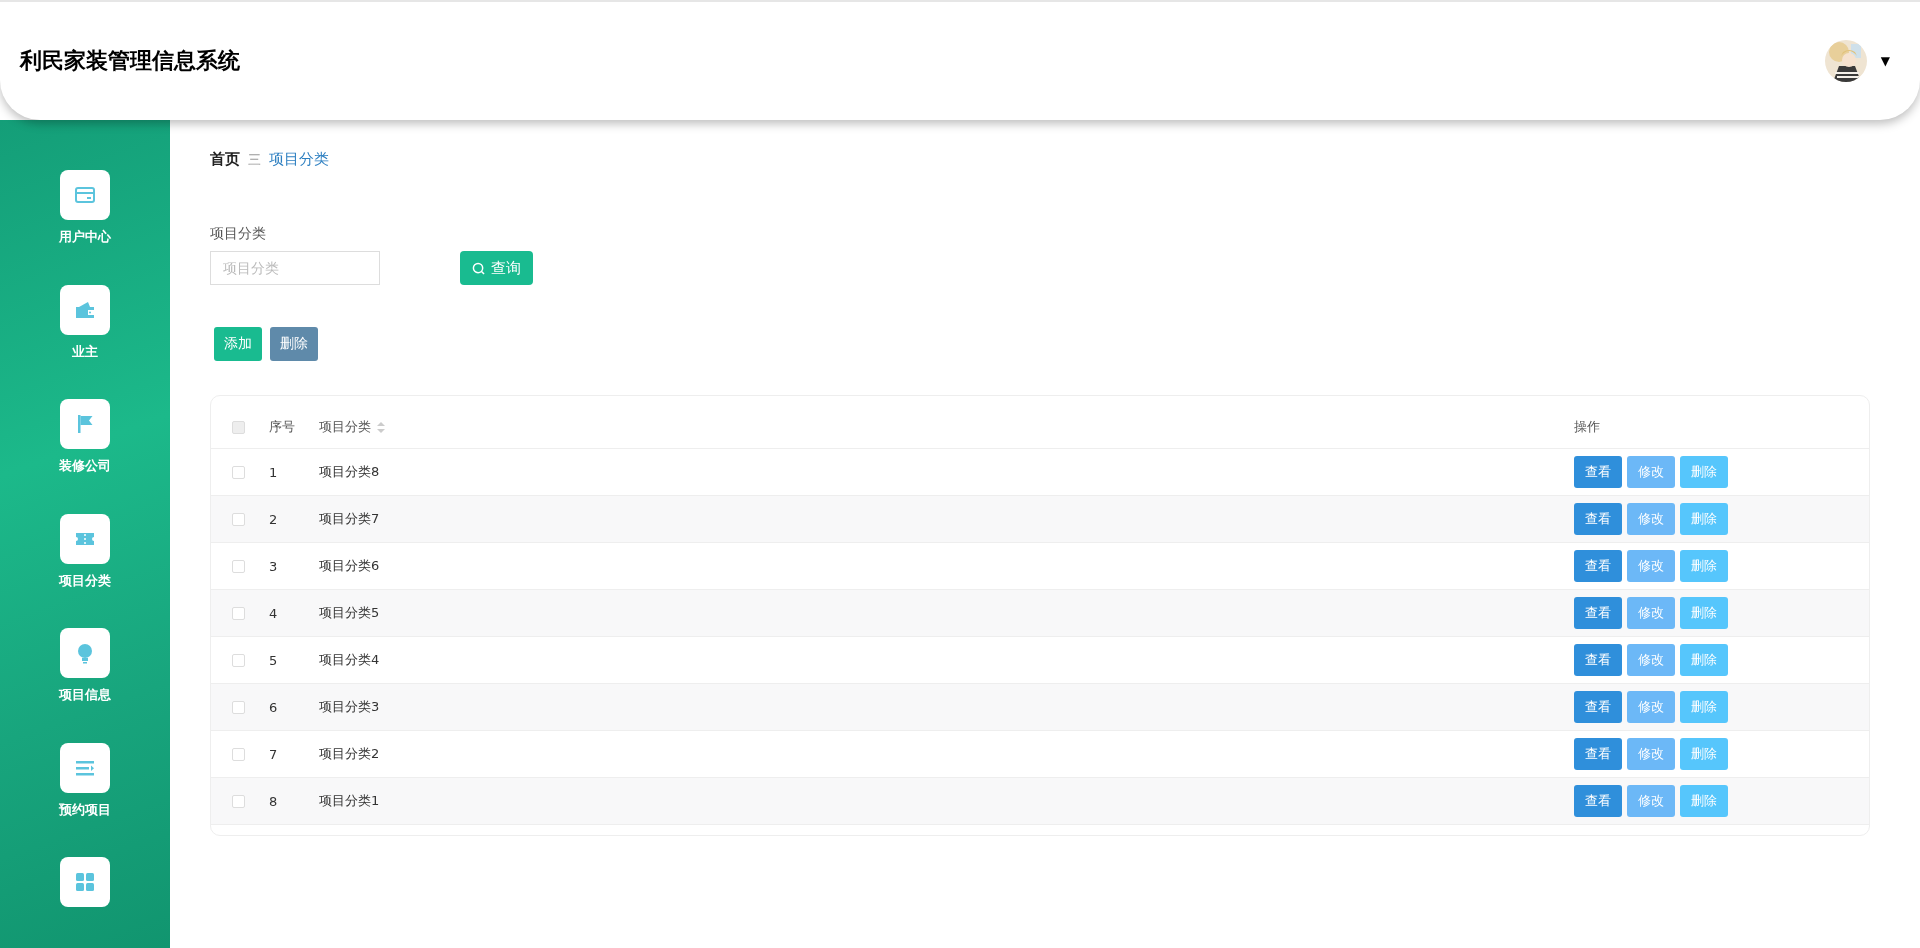  What do you see at coordinates (295, 268) in the screenshot?
I see `search-field: 项目分类` at bounding box center [295, 268].